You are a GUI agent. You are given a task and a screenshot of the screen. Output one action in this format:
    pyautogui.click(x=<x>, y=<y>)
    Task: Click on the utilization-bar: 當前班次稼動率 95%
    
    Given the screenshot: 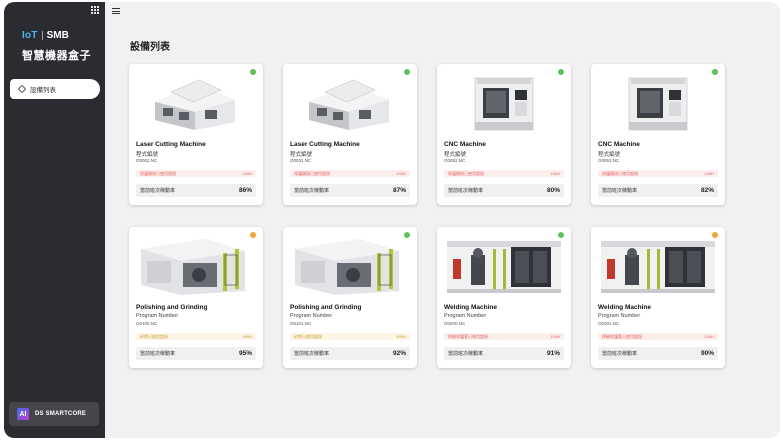 What is the action you would take?
    pyautogui.click(x=196, y=353)
    